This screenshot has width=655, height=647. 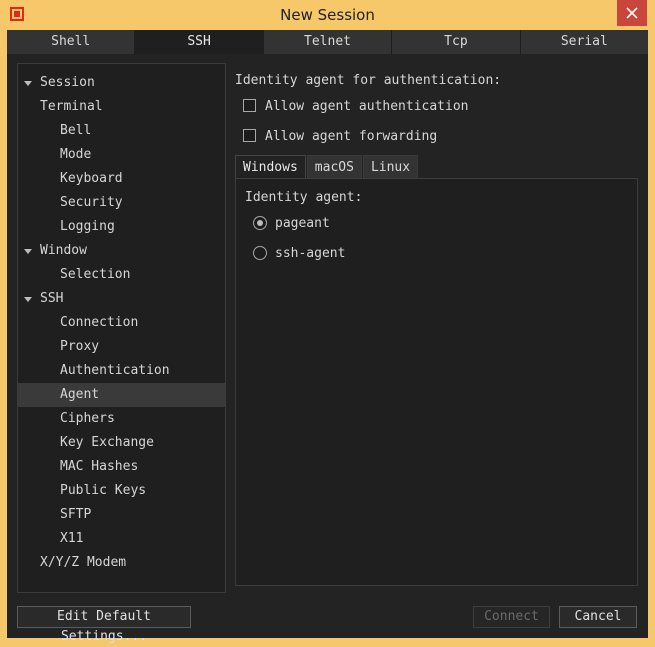 I want to click on tree-item-sftp: SFTP, so click(x=75, y=515).